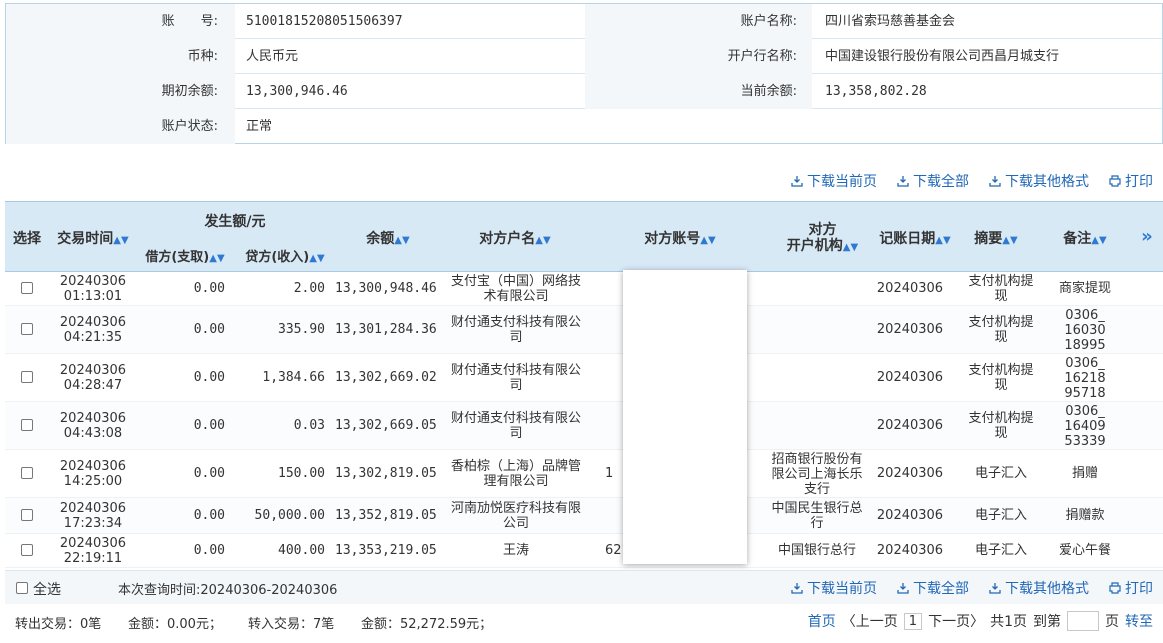  Describe the element at coordinates (259, 126) in the screenshot. I see `status-value: 正常` at that location.